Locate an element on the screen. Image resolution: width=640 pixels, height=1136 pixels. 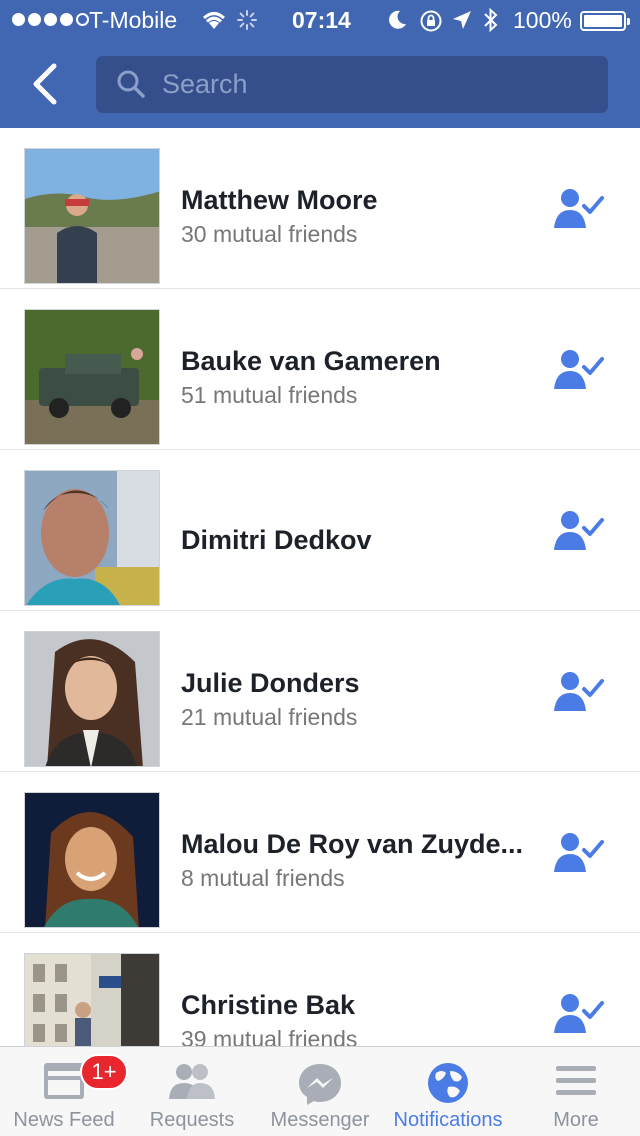
tab-notifications: Notifications is located at coordinates (448, 1091).